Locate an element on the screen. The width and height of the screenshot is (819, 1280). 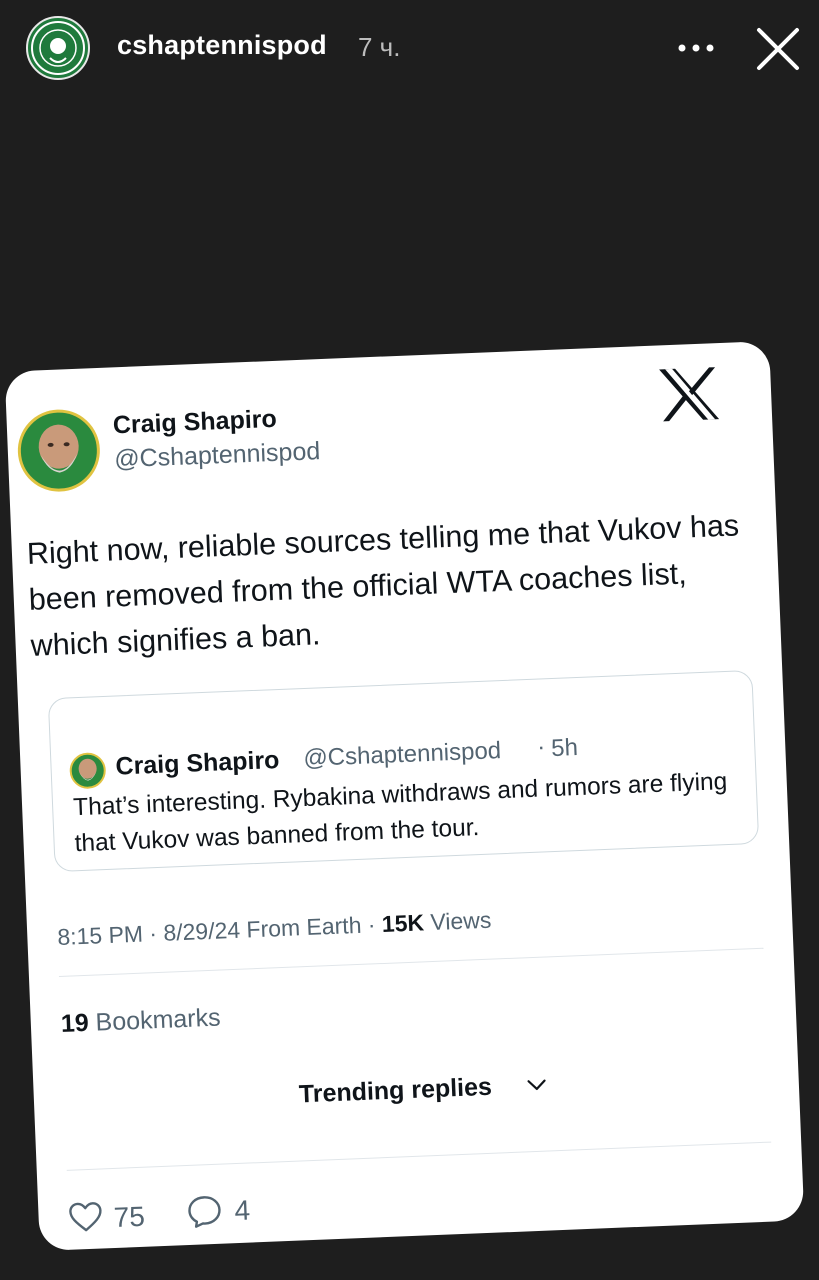
chevron-down-icon is located at coordinates (536, 1084).